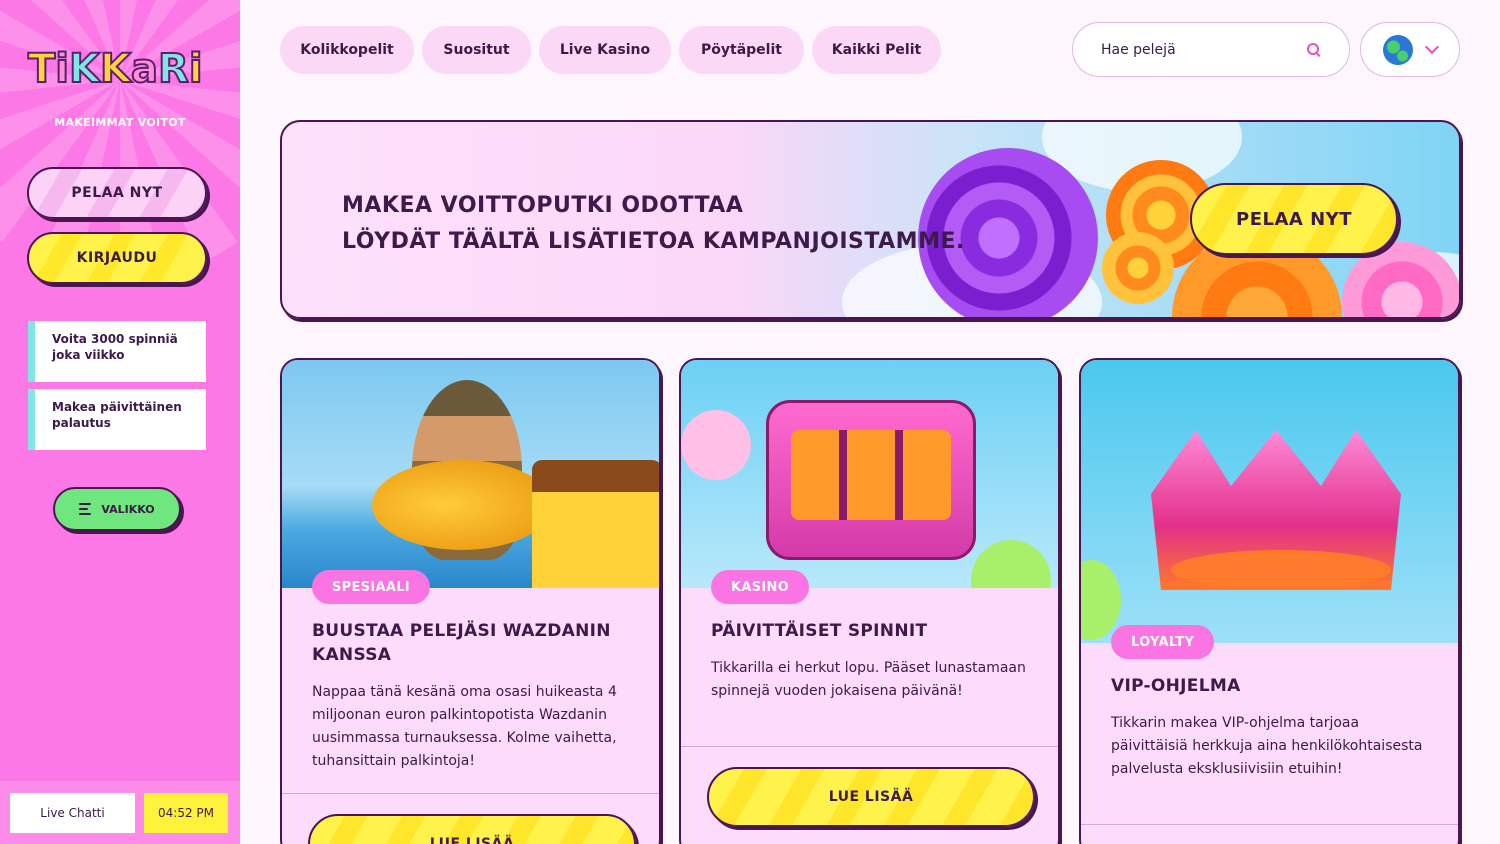 The image size is (1500, 844). Describe the element at coordinates (760, 587) in the screenshot. I see `card-tag: KASINO` at that location.